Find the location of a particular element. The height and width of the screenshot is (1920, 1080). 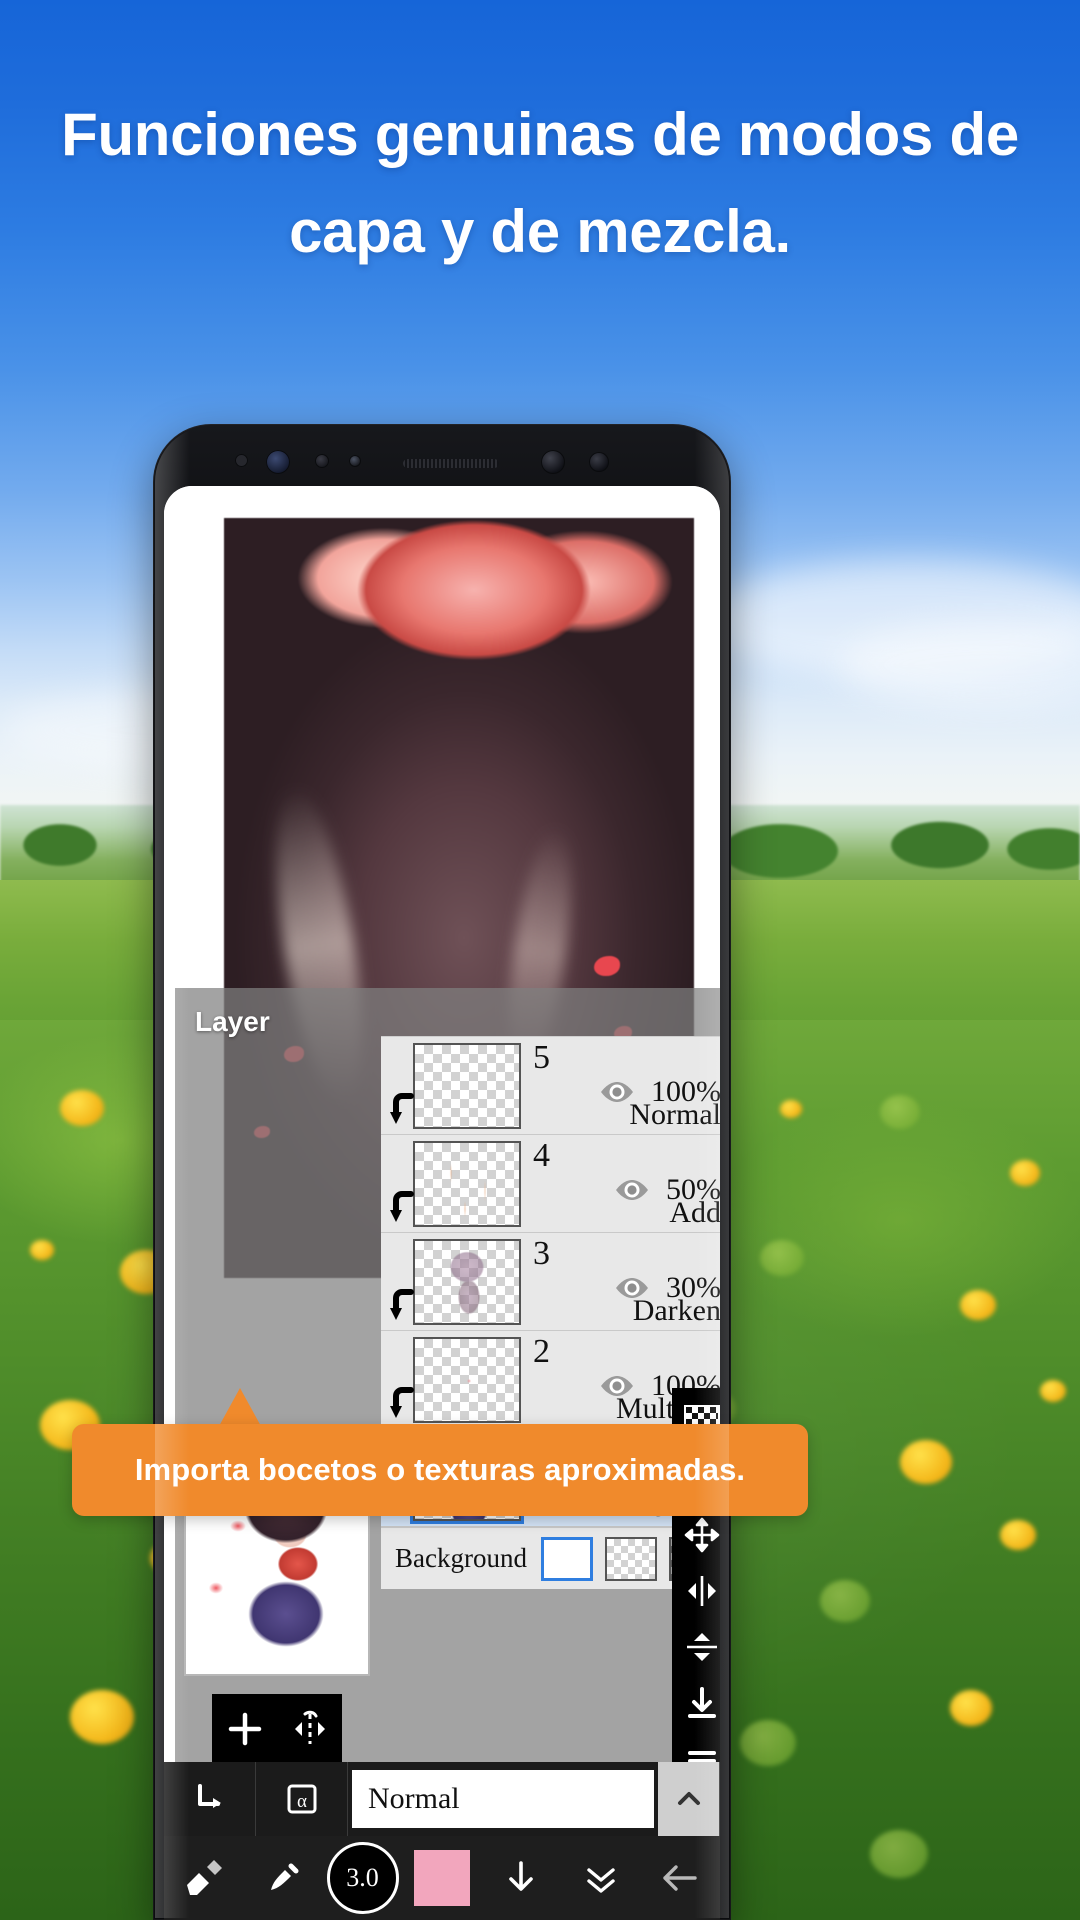

layer-number: 2 is located at coordinates (541, 1351).